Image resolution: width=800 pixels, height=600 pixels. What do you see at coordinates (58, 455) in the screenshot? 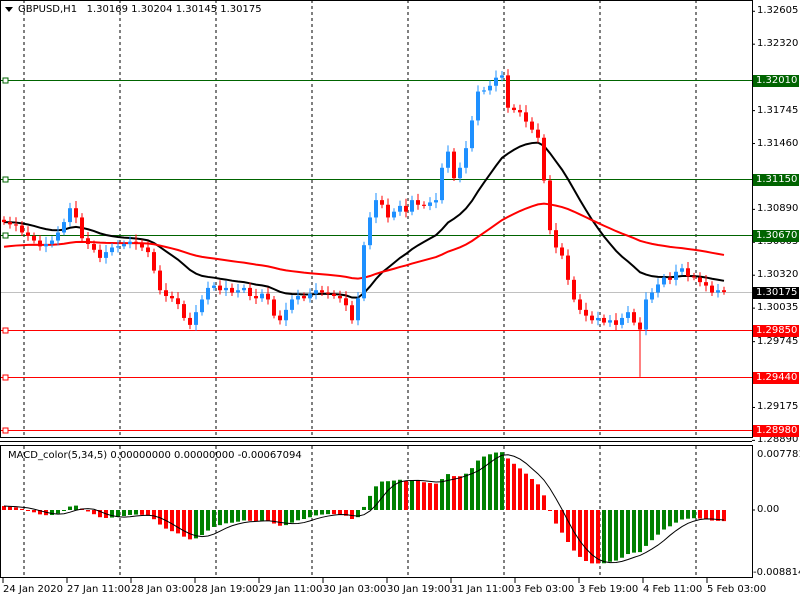
I see `macd-name: MACD_color(5,34,5)` at bounding box center [58, 455].